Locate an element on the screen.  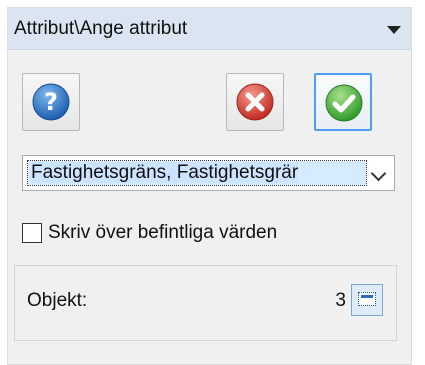
selected-attribute-text: Fastighetsgräns, Fastighetsgrär is located at coordinates (165, 172).